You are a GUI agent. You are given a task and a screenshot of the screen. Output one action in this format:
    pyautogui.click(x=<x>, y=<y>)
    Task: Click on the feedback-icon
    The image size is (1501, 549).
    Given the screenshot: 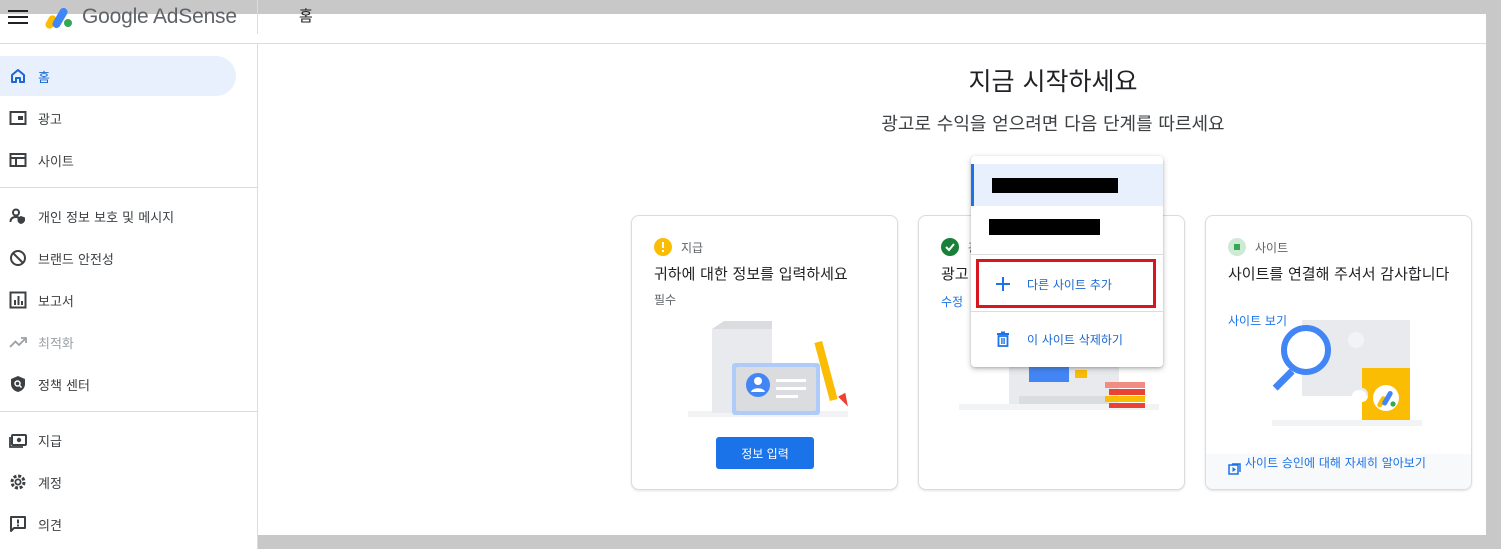 What is the action you would take?
    pyautogui.click(x=18, y=524)
    